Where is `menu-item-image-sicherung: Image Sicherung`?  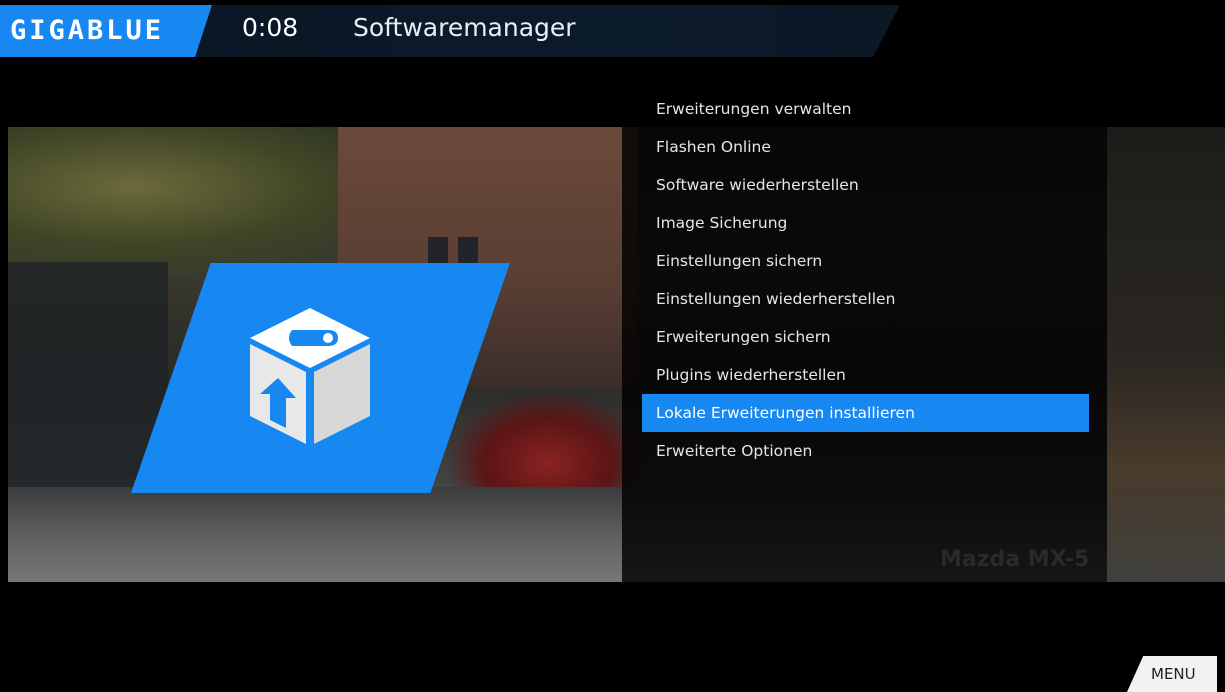
menu-item-image-sicherung: Image Sicherung is located at coordinates (865, 223).